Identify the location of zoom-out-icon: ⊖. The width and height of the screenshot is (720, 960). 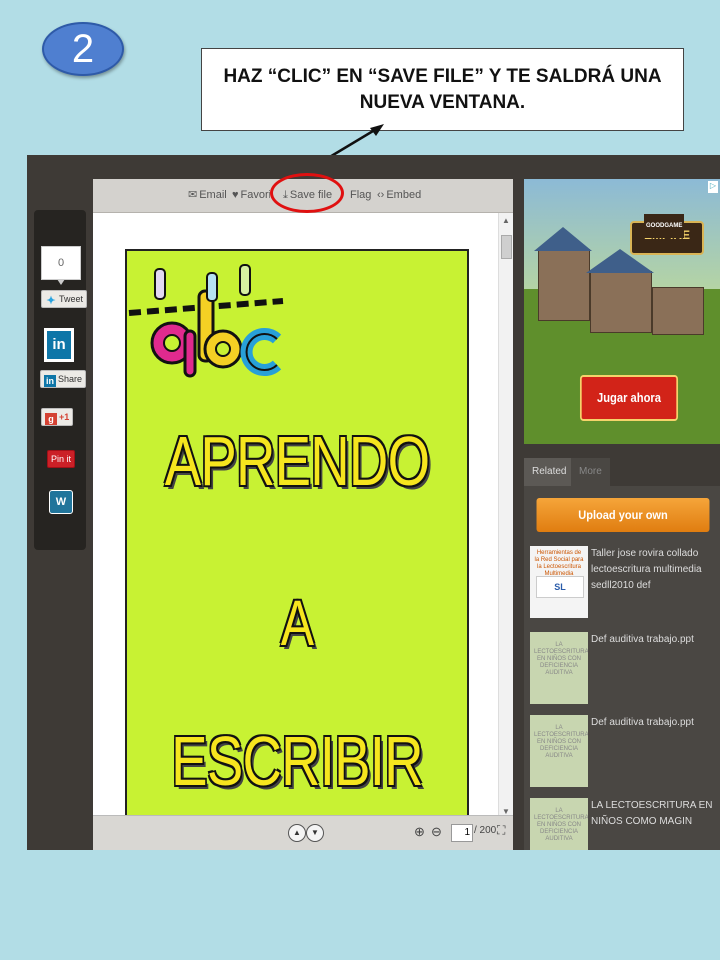
(436, 832).